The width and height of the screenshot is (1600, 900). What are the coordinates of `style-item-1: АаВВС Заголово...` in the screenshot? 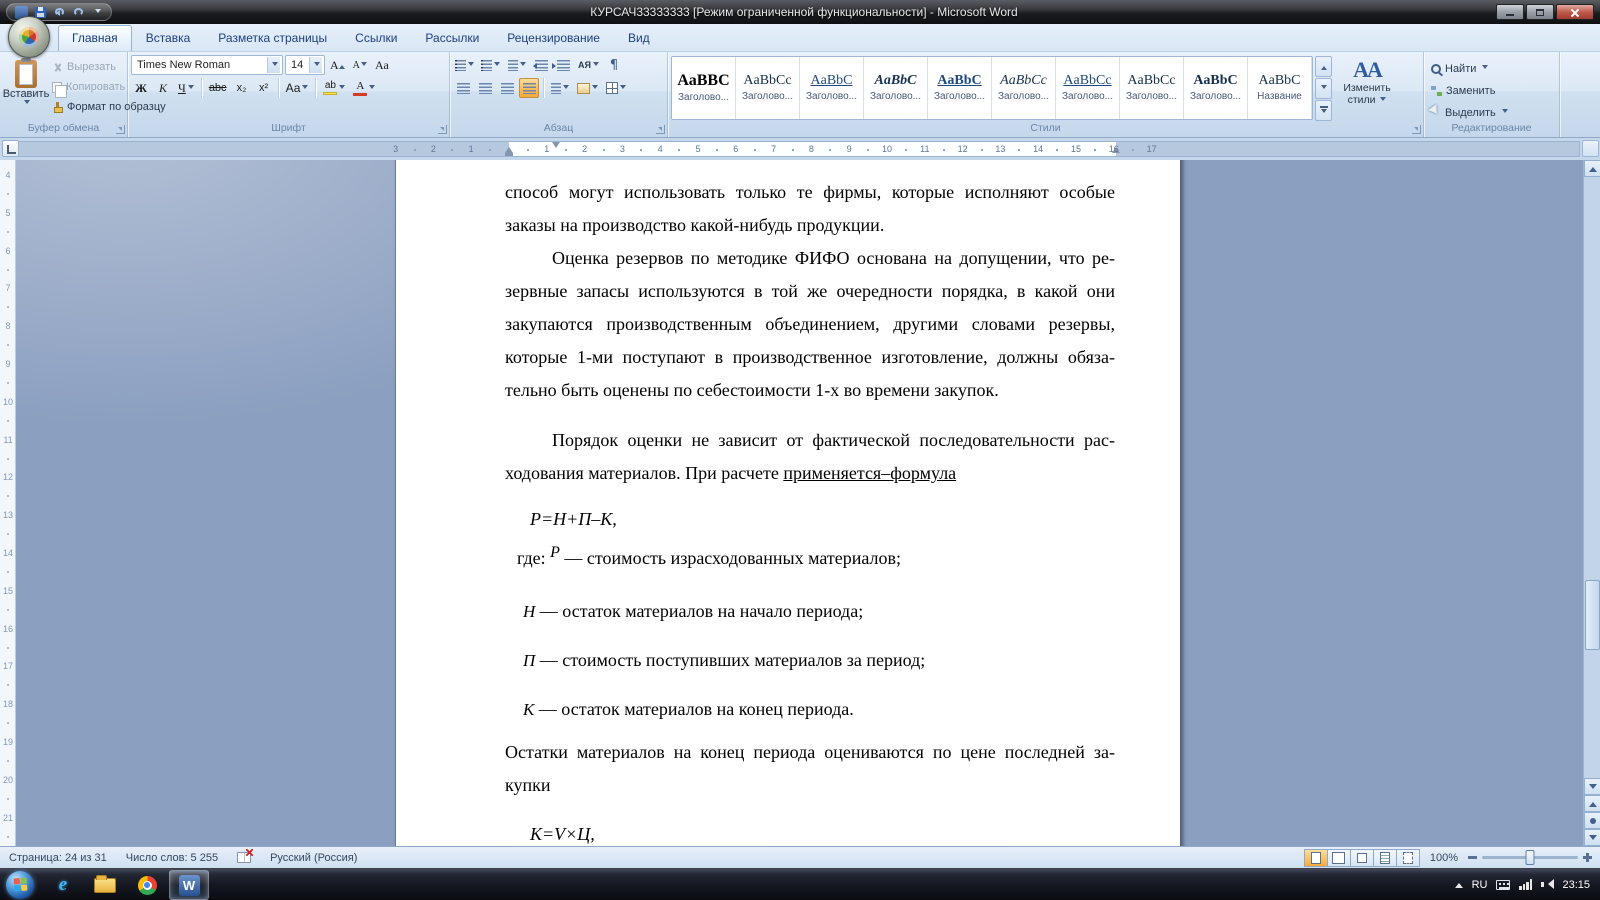 It's located at (704, 88).